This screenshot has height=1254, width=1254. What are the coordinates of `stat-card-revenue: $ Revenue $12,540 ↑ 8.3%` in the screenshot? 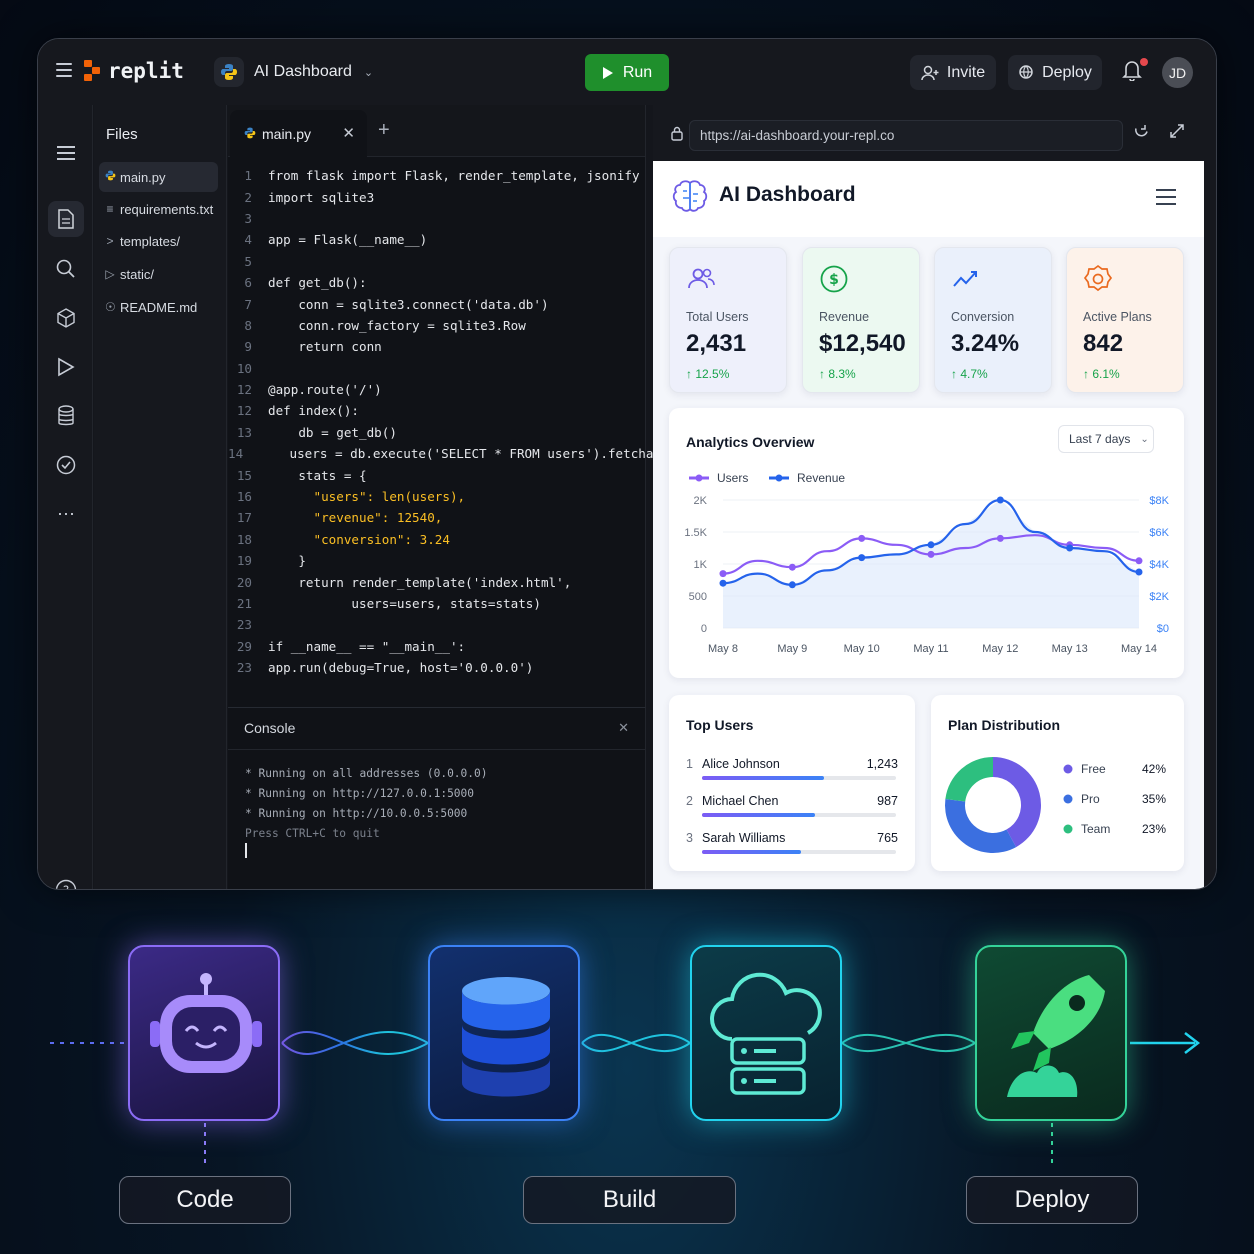 It's located at (861, 320).